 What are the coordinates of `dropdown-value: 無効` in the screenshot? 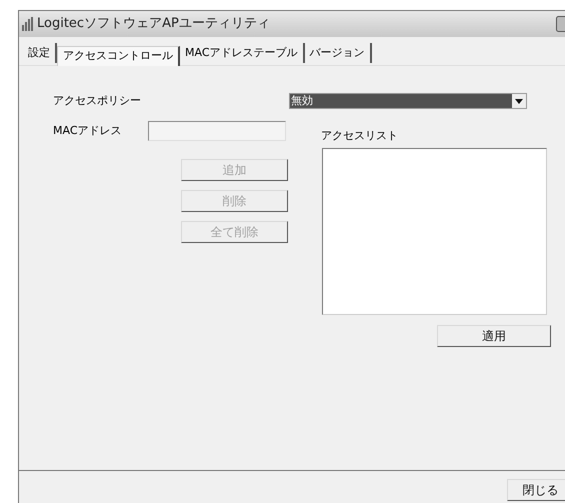 It's located at (401, 101).